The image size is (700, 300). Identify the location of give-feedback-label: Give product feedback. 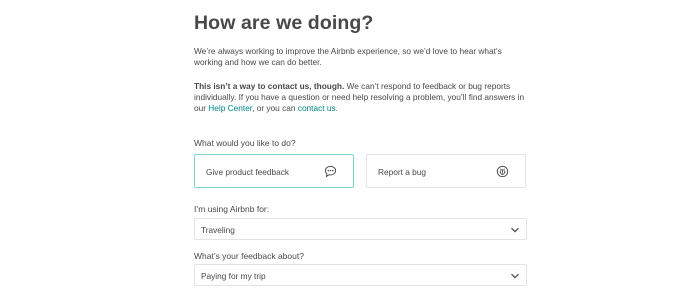
(248, 172).